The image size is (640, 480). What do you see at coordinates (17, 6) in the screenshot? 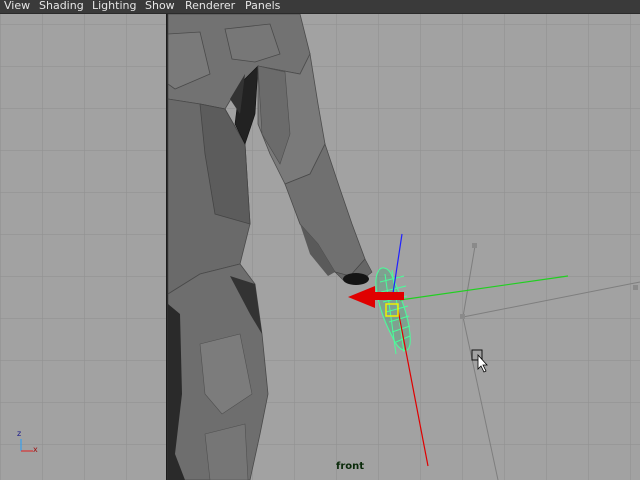
I see `menu-view: View` at bounding box center [17, 6].